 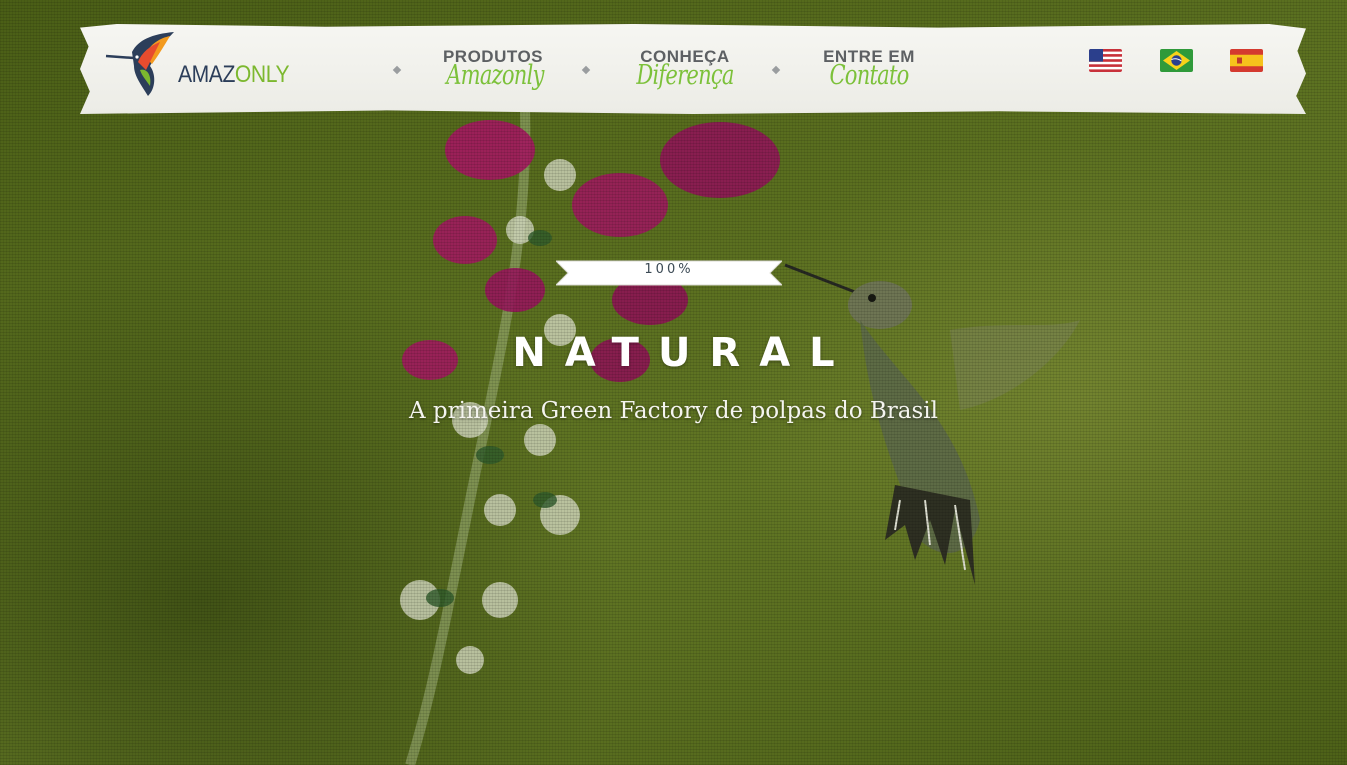 What do you see at coordinates (206, 74) in the screenshot?
I see `brand-name-part1: AMAZ` at bounding box center [206, 74].